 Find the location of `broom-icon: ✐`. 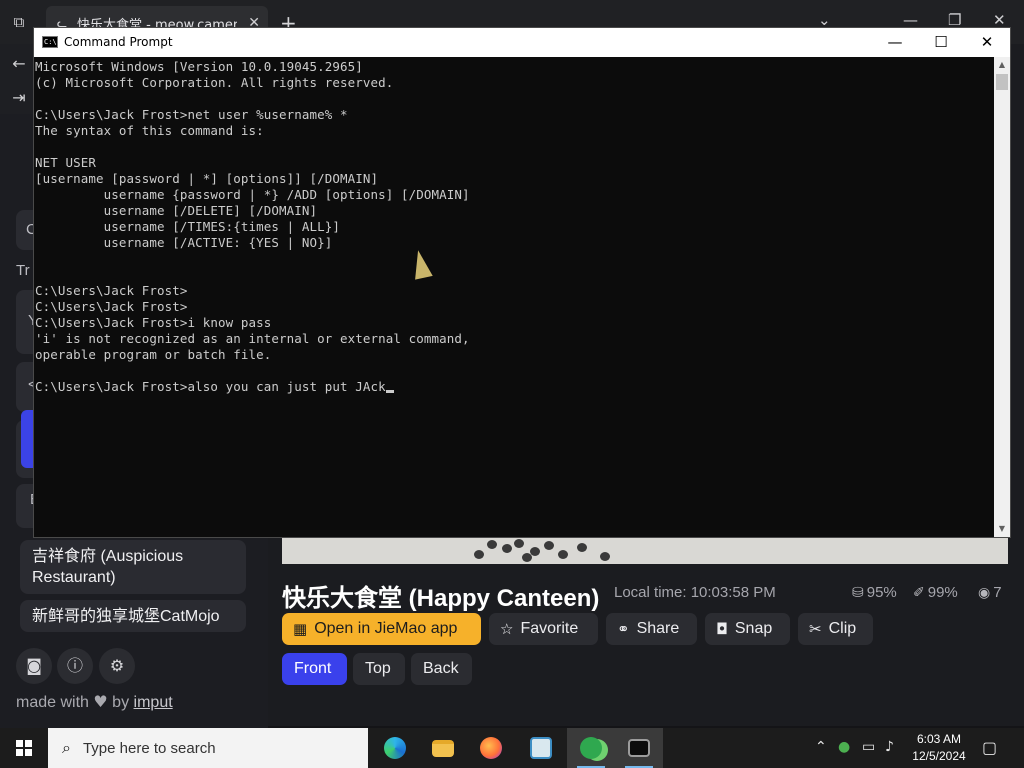

broom-icon: ✐ is located at coordinates (919, 593).